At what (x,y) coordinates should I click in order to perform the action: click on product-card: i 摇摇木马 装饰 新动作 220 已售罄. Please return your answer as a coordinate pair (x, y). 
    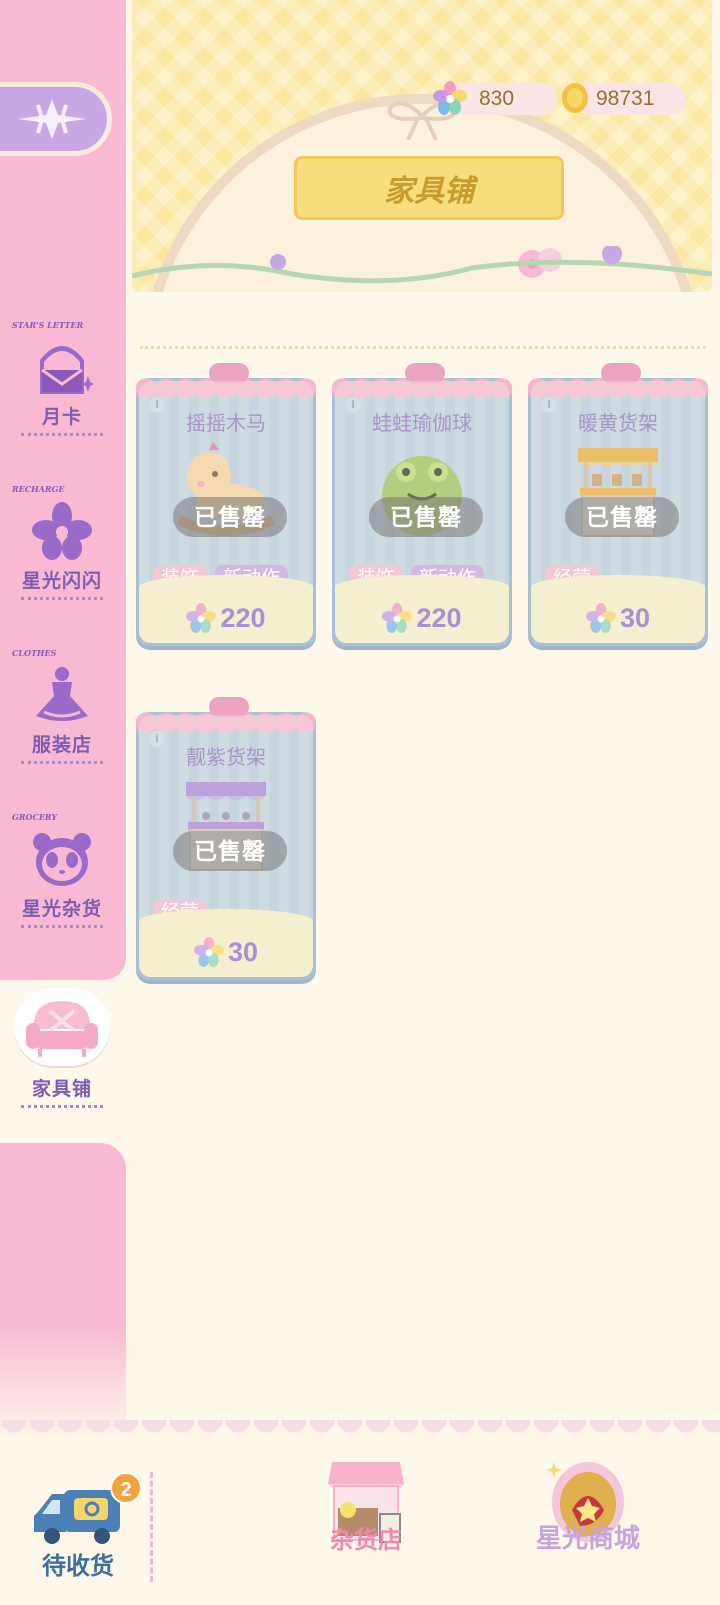
    Looking at the image, I should click on (226, 504).